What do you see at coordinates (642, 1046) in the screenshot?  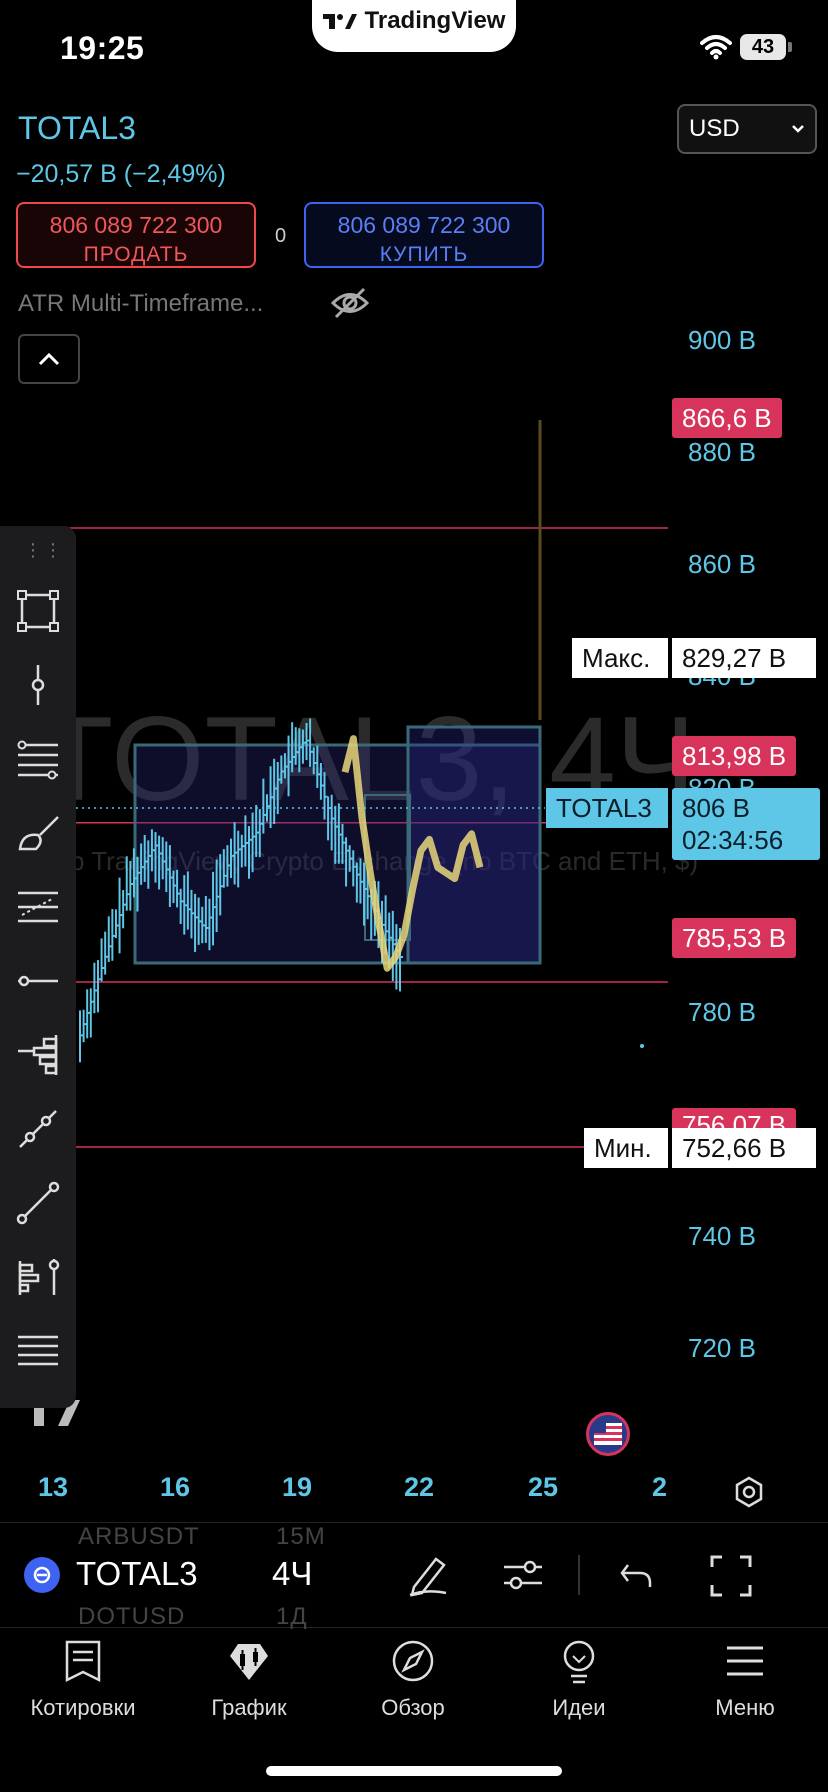 I see `chart-dot` at bounding box center [642, 1046].